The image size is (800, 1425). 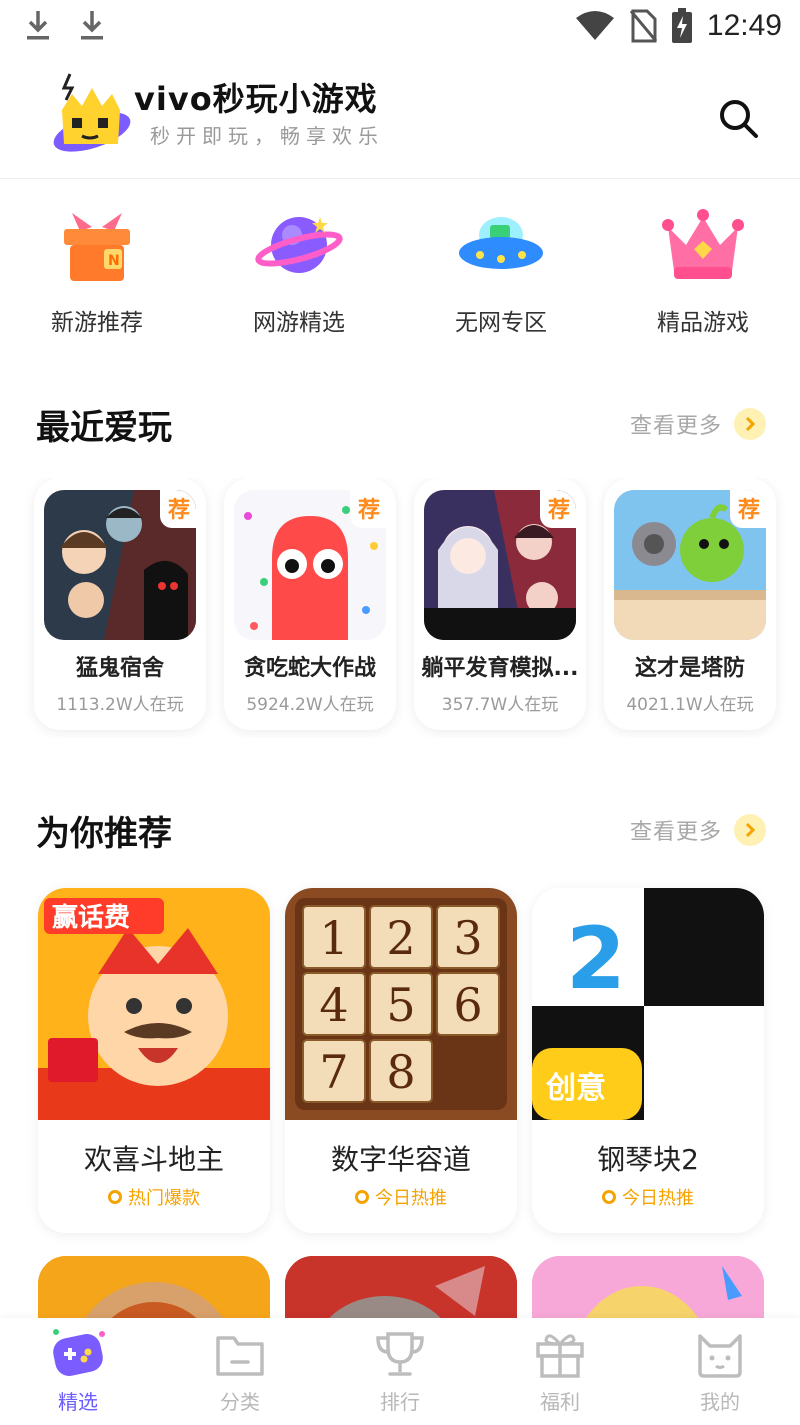 I want to click on recommend-game-card: 1 2 3 4 5 6 7 8 数字华容道 今日热推, so click(x=401, y=1060).